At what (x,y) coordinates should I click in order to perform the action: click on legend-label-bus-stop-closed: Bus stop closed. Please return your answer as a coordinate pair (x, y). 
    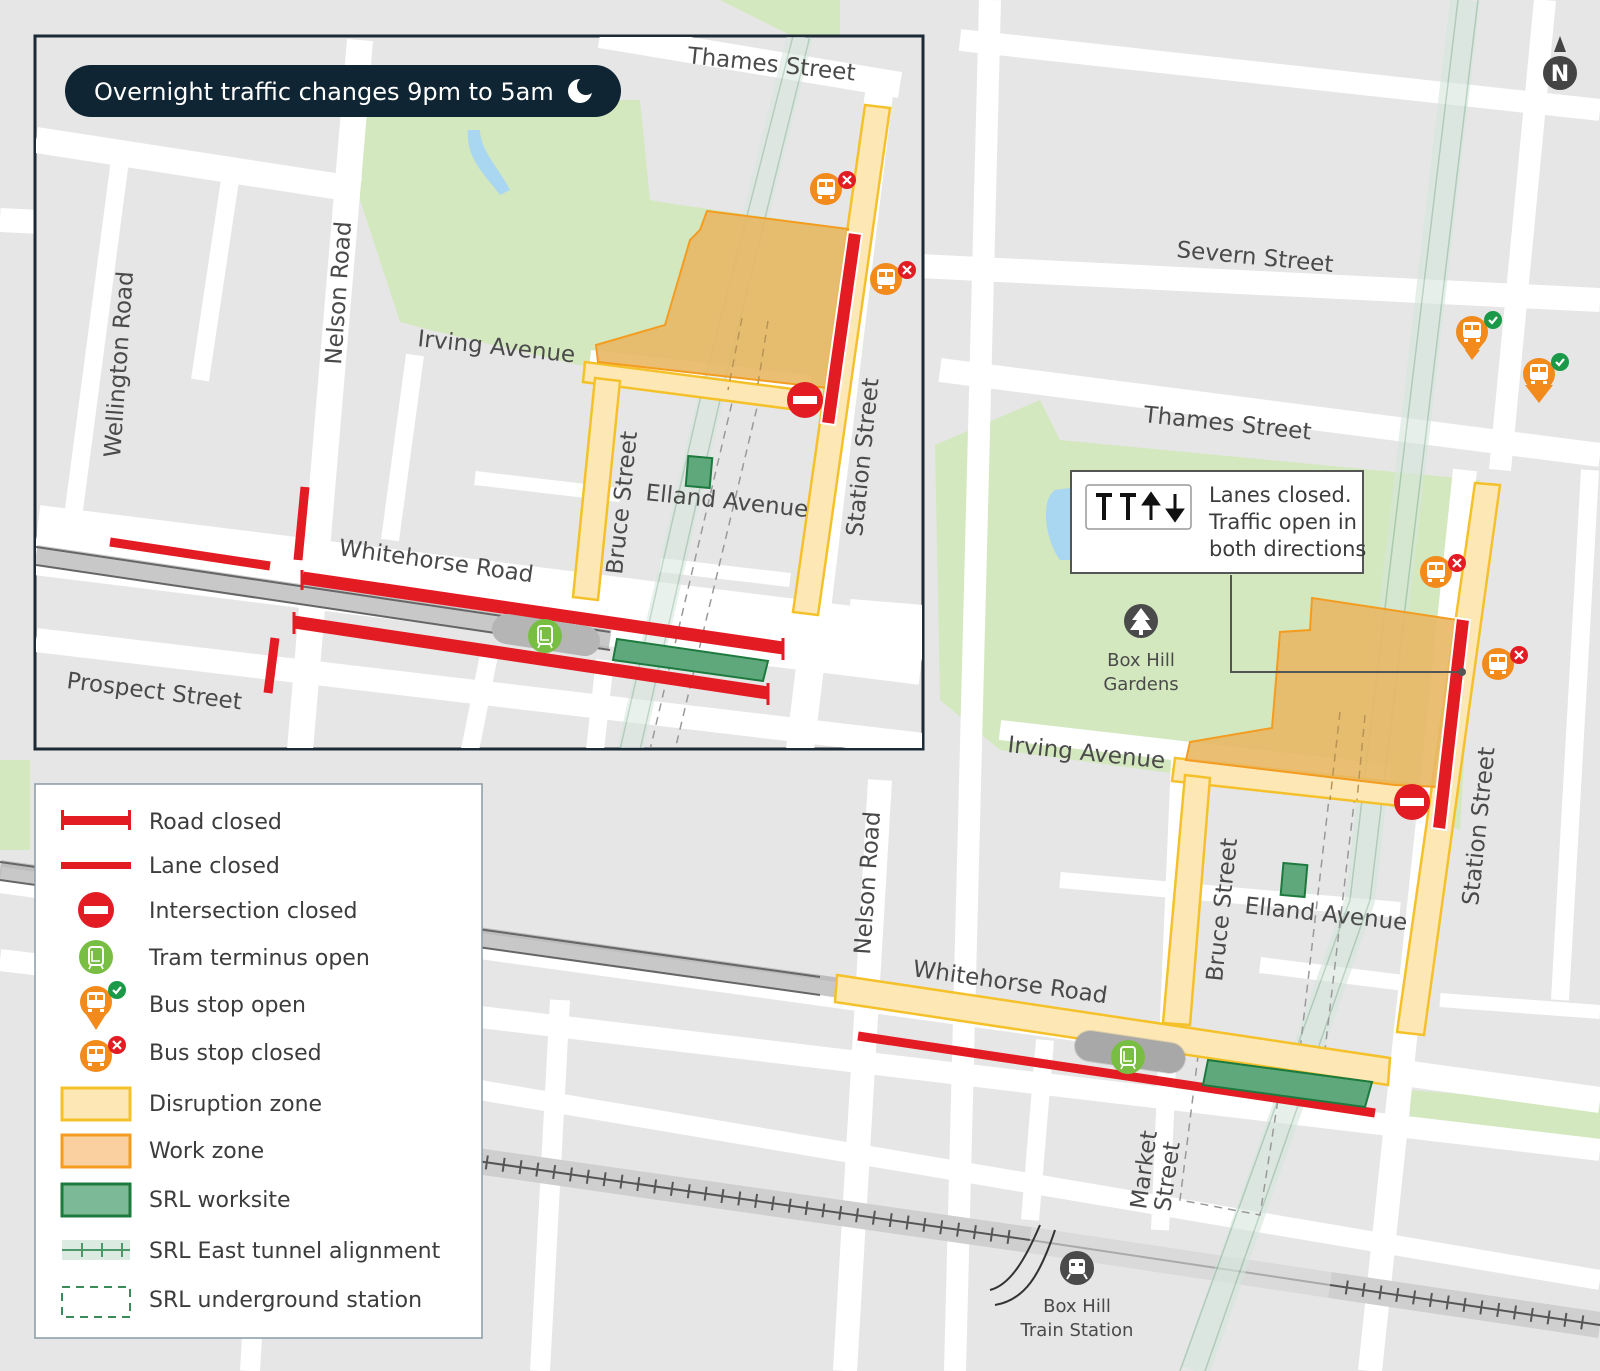
    Looking at the image, I should click on (235, 1053).